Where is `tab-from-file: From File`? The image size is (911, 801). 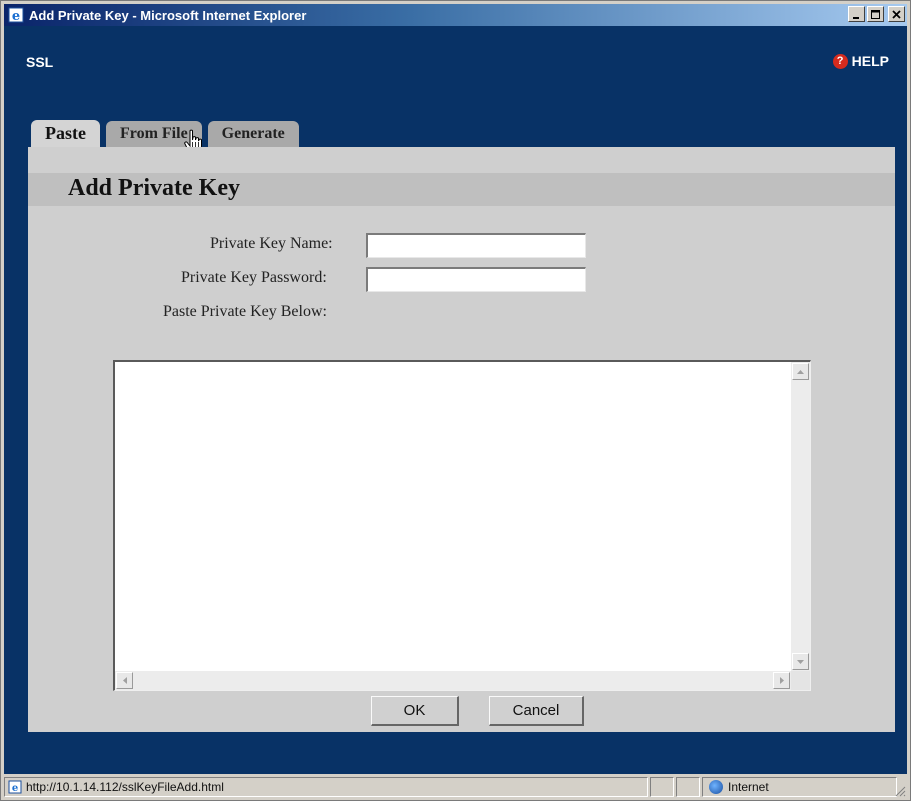
tab-from-file: From File is located at coordinates (153, 137).